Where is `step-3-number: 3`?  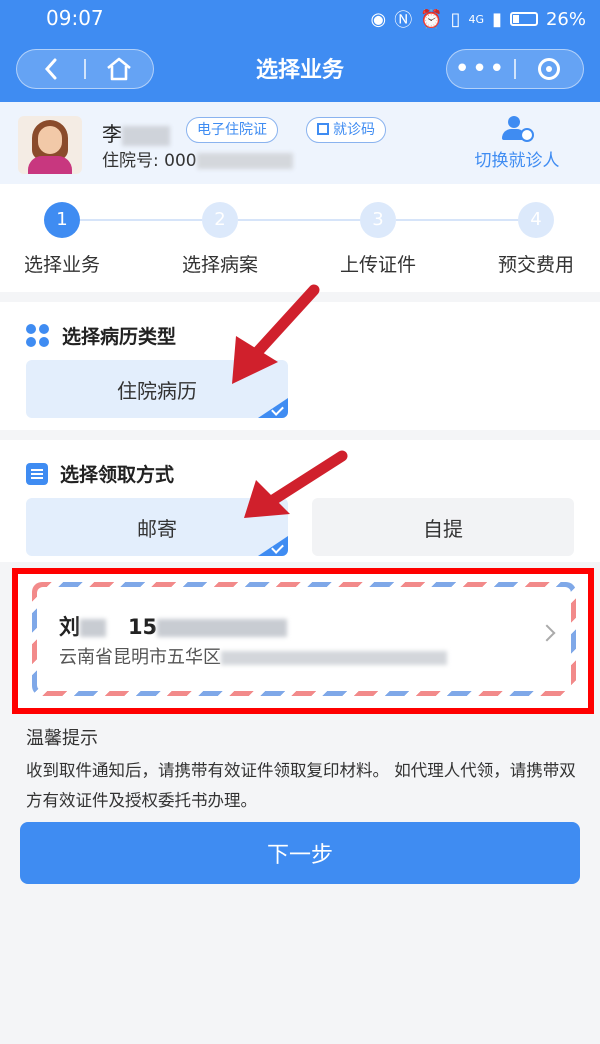 step-3-number: 3 is located at coordinates (378, 220).